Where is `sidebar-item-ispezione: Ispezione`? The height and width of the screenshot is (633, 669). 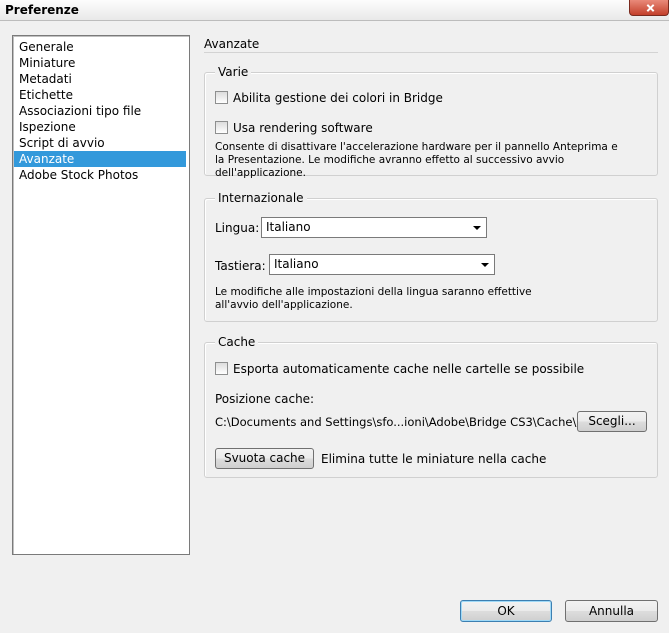 sidebar-item-ispezione: Ispezione is located at coordinates (100, 127).